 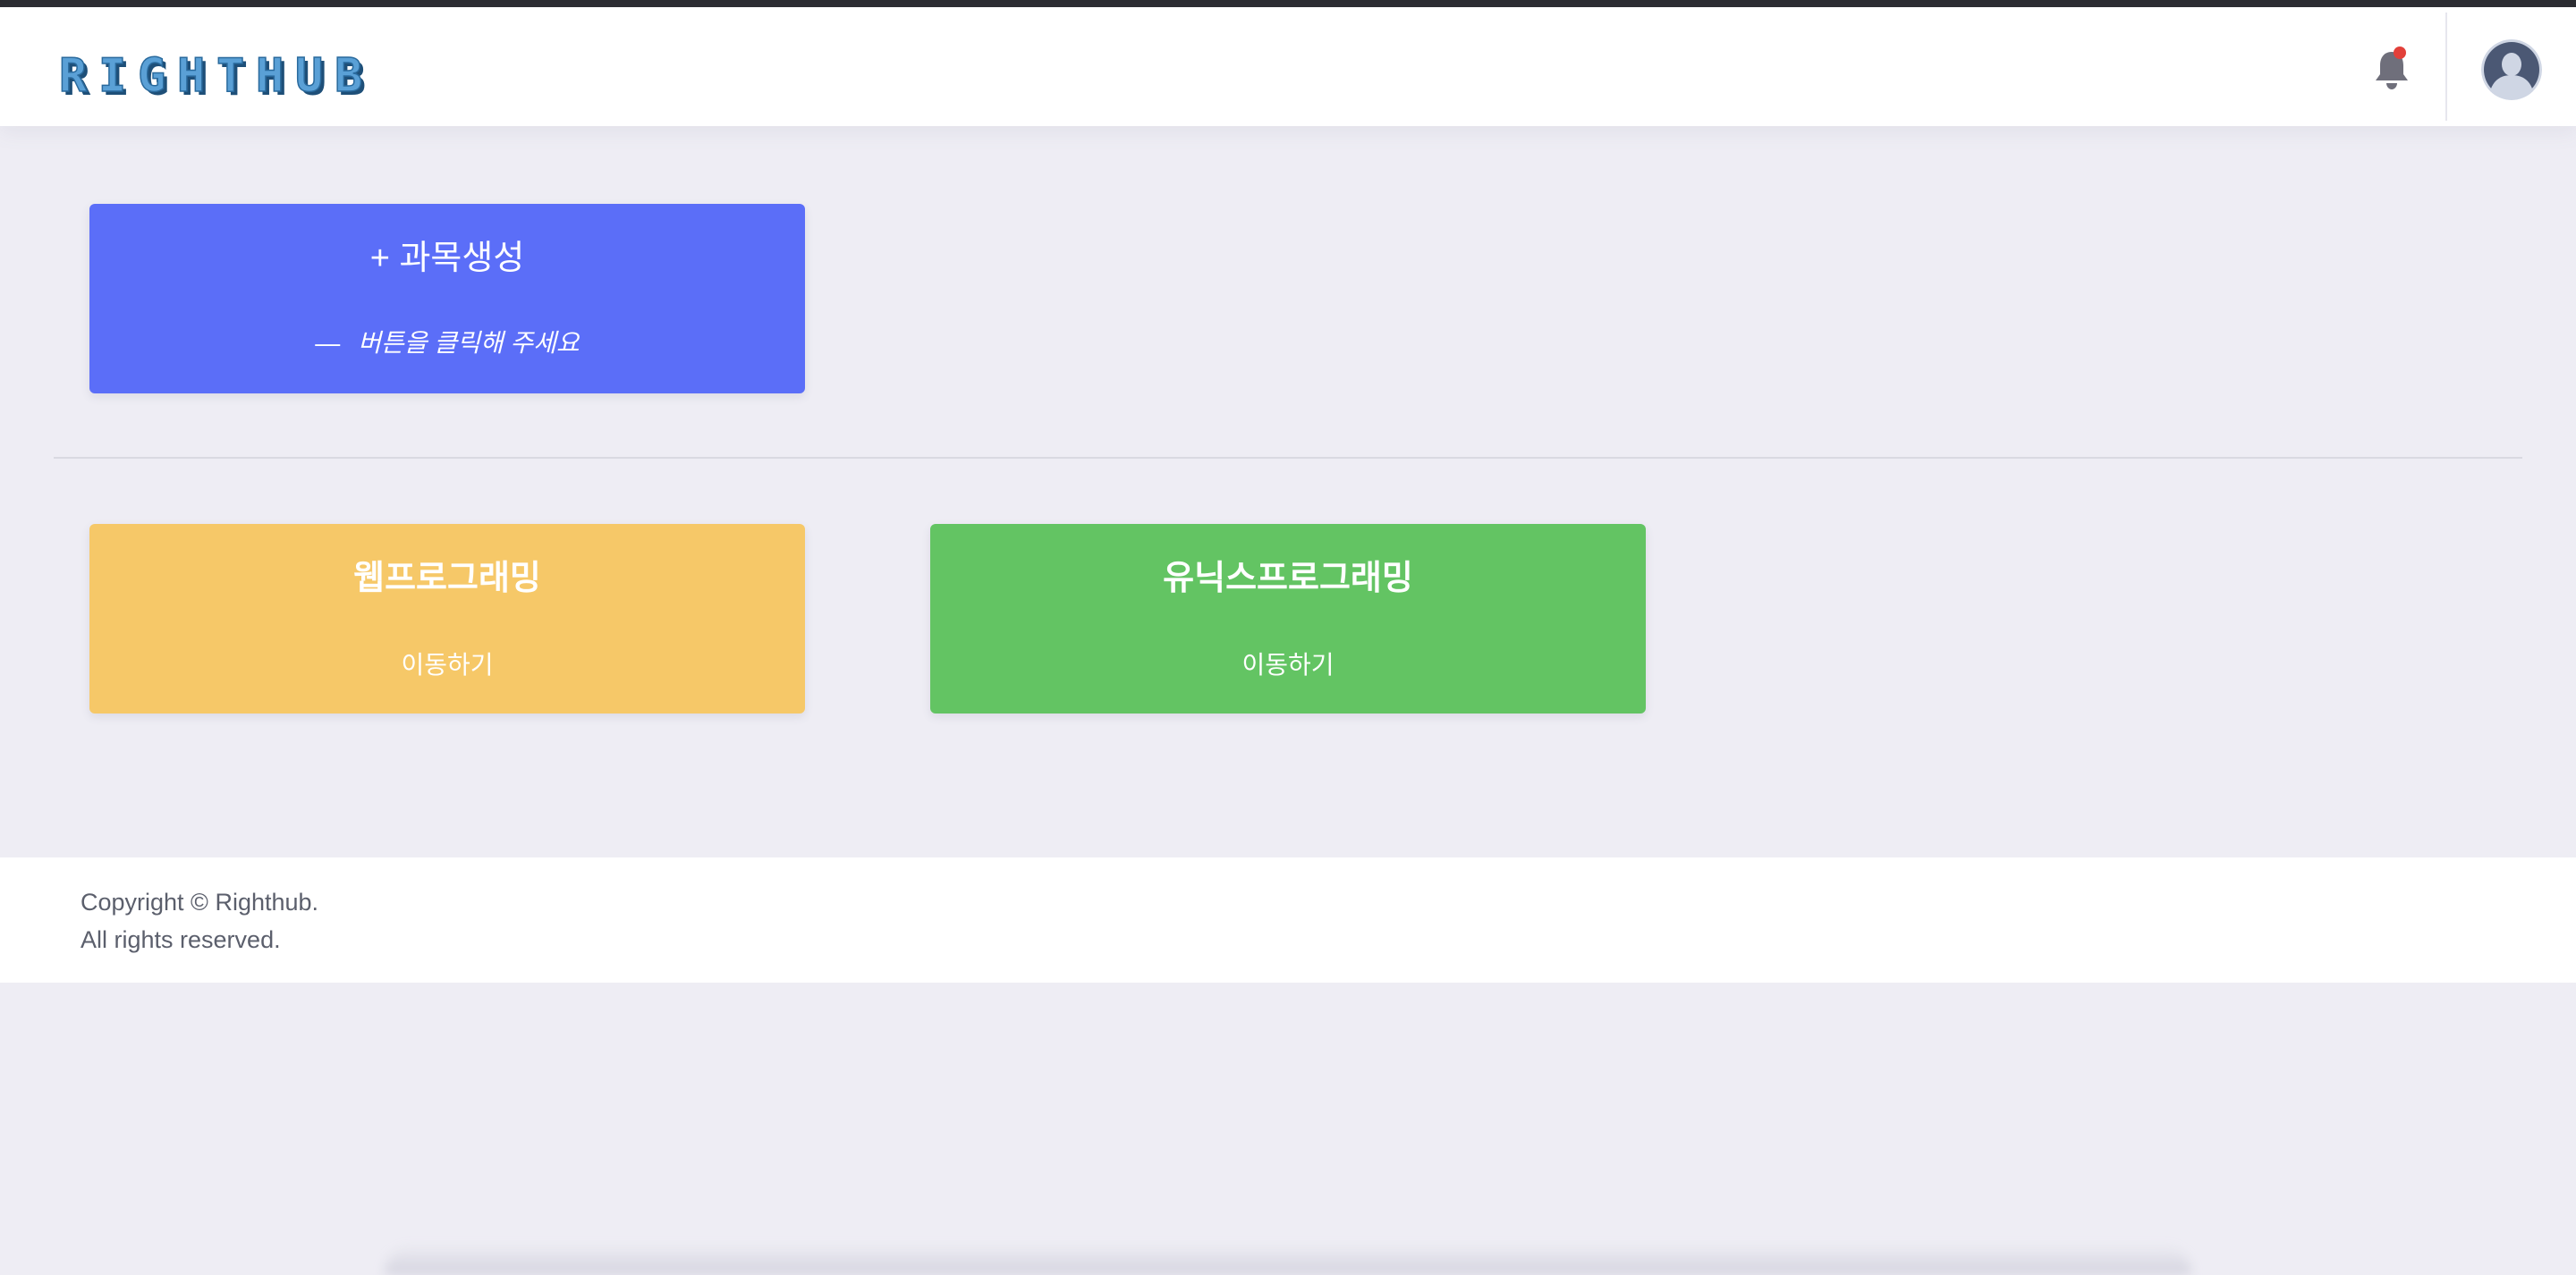 I want to click on course-card-unix-programming: 유닉스프로그래밍 이동하기, so click(x=1288, y=618).